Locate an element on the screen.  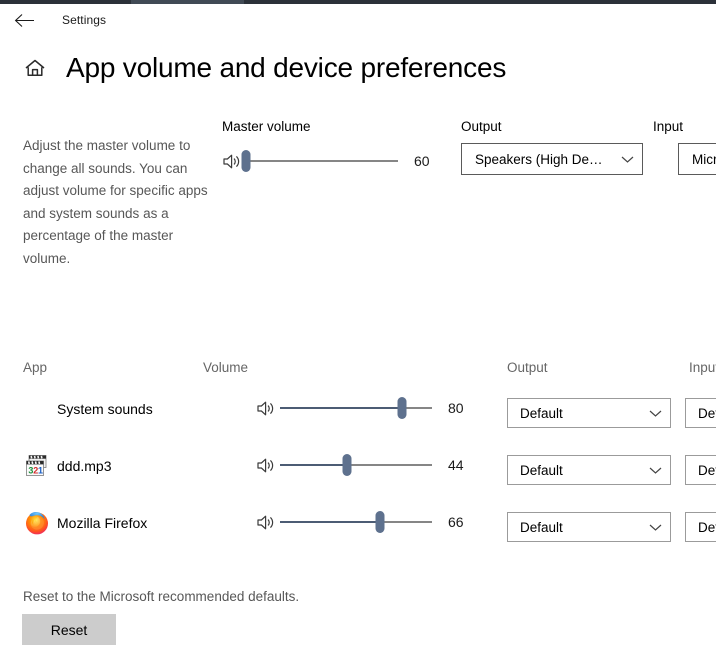
reset-button: Reset is located at coordinates (69, 629).